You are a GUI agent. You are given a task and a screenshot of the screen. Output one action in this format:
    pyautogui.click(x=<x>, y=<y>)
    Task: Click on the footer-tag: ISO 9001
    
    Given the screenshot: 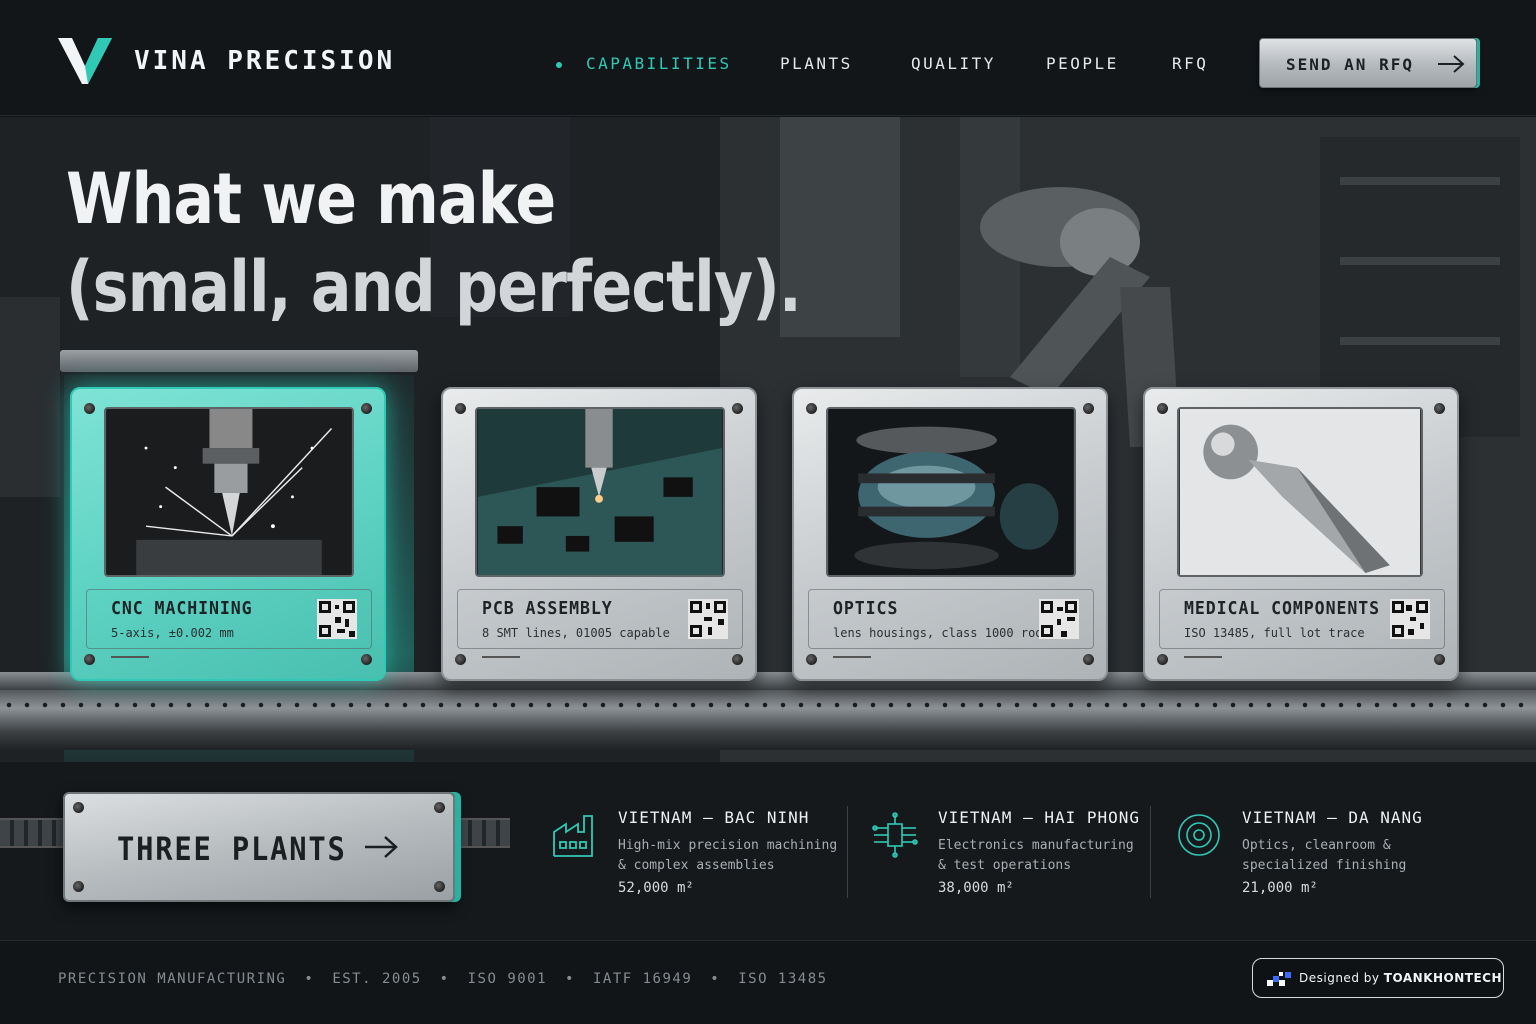 What is the action you would take?
    pyautogui.click(x=507, y=979)
    